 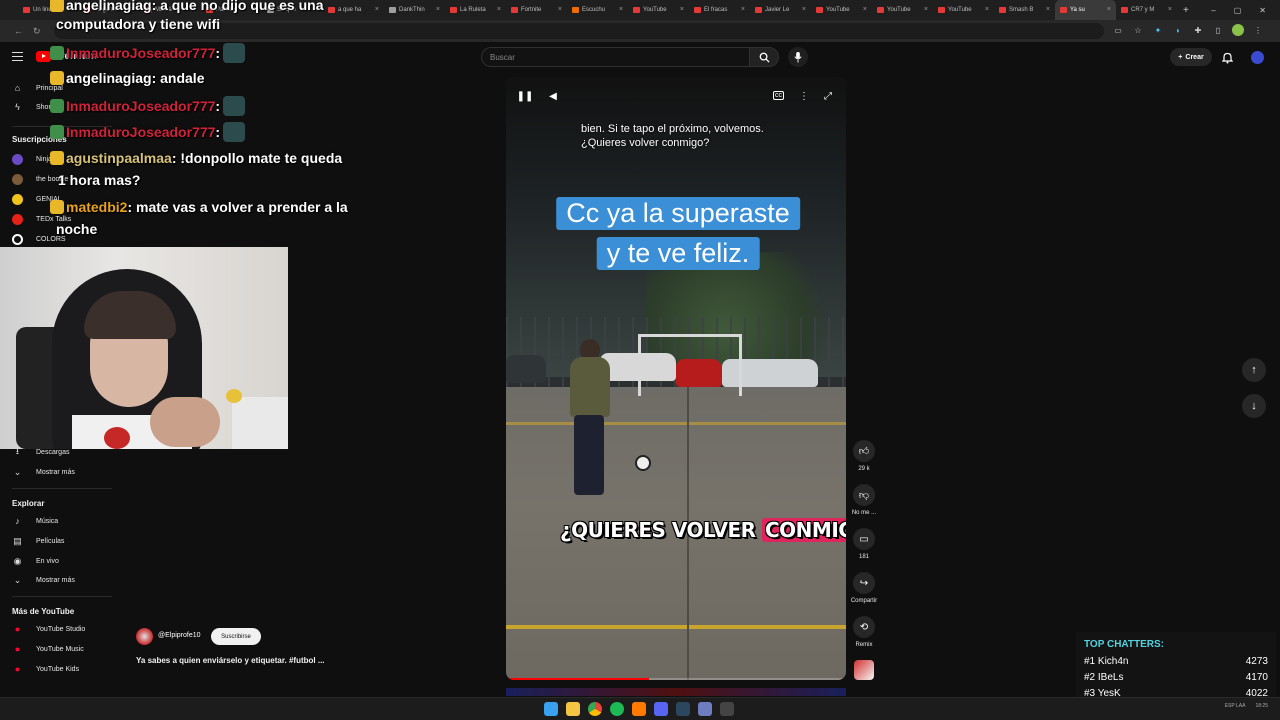 I want to click on sidebar-item-live: ◉ En vivo, so click(x=59, y=561).